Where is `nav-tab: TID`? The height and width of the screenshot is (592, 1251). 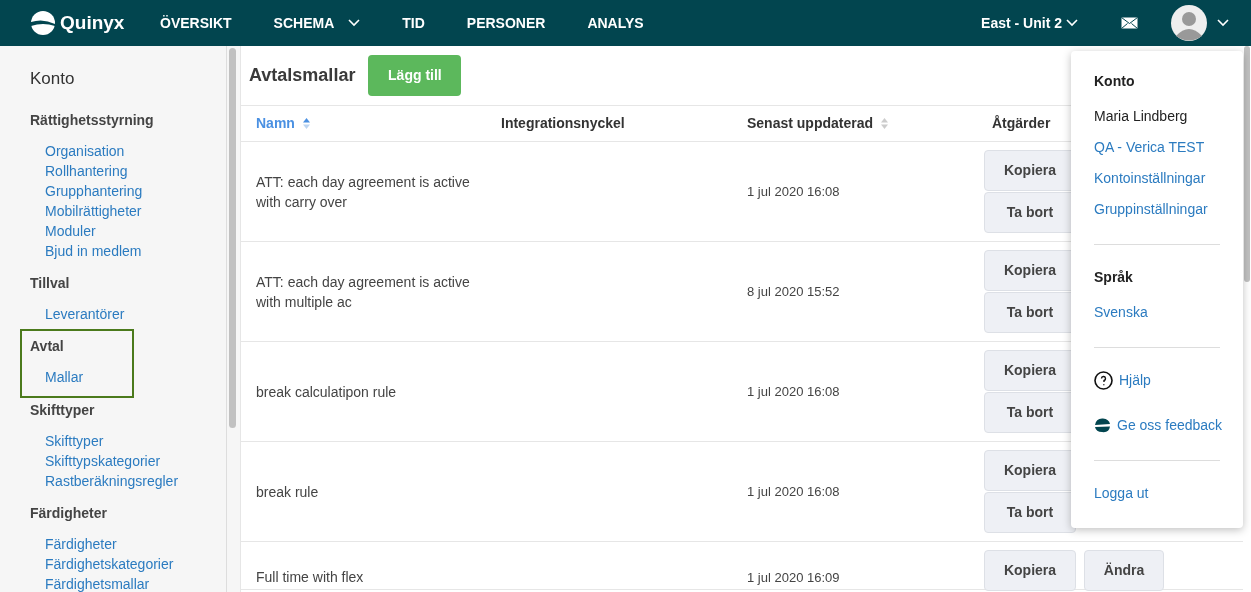 nav-tab: TID is located at coordinates (413, 23).